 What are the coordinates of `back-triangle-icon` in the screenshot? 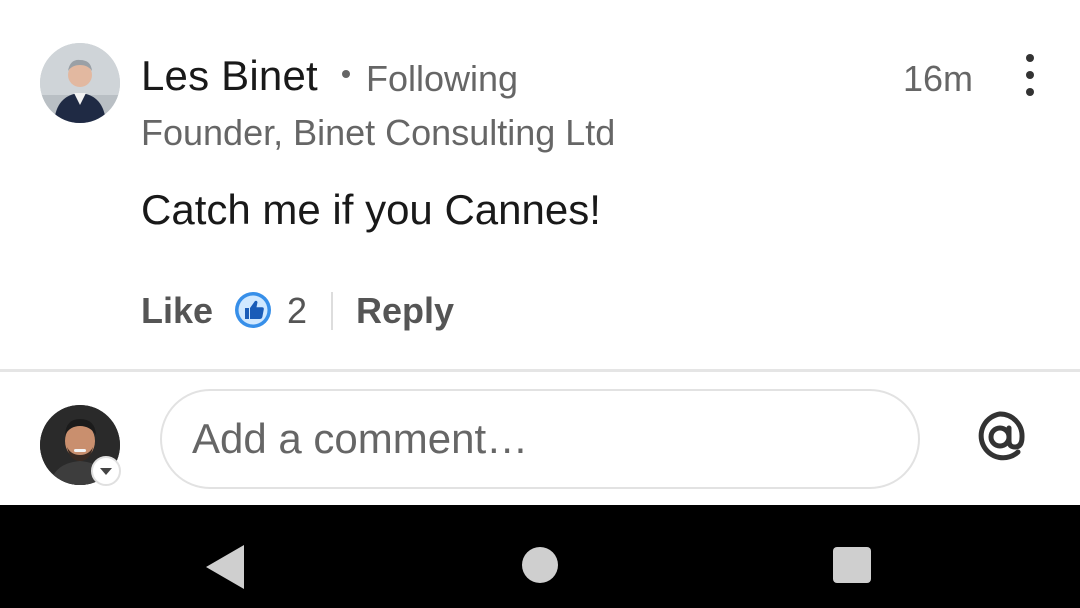 It's located at (225, 567).